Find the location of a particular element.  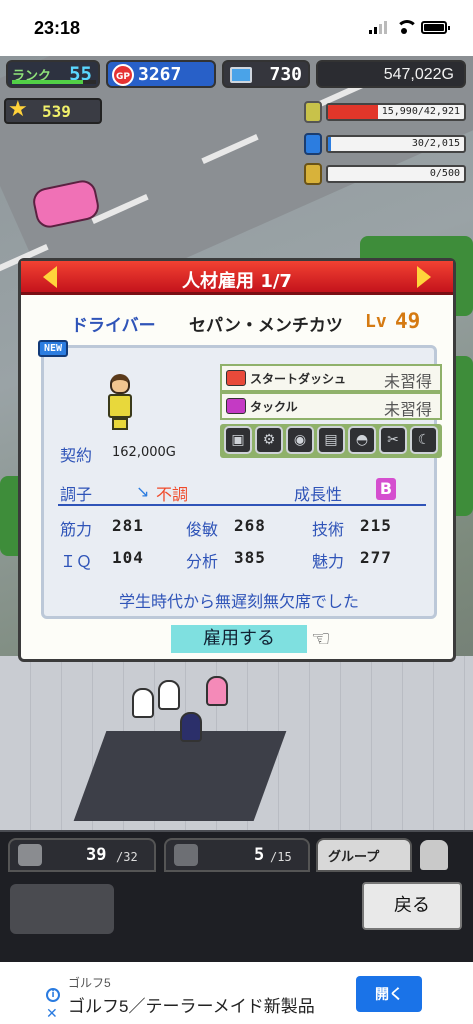

tire-icon: ◉ is located at coordinates (300, 440).